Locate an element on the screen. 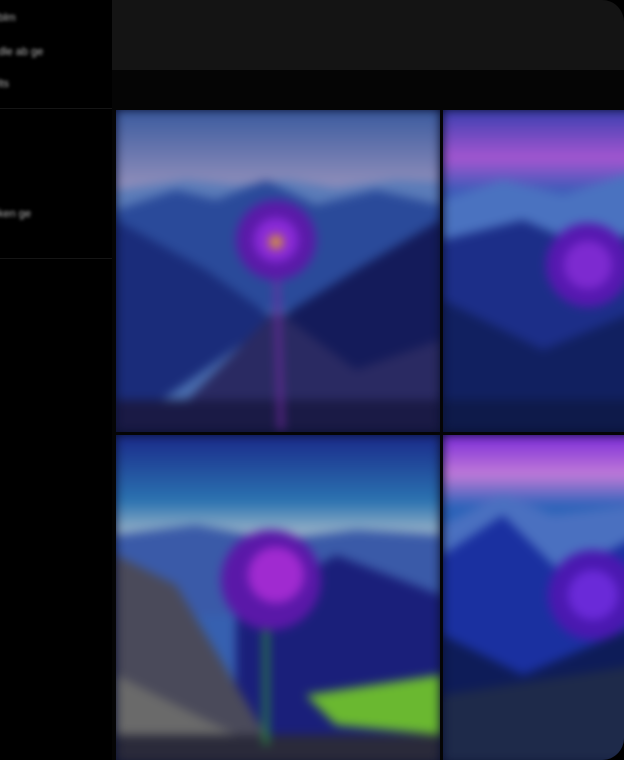  flower-peaks-image is located at coordinates (533, 597).